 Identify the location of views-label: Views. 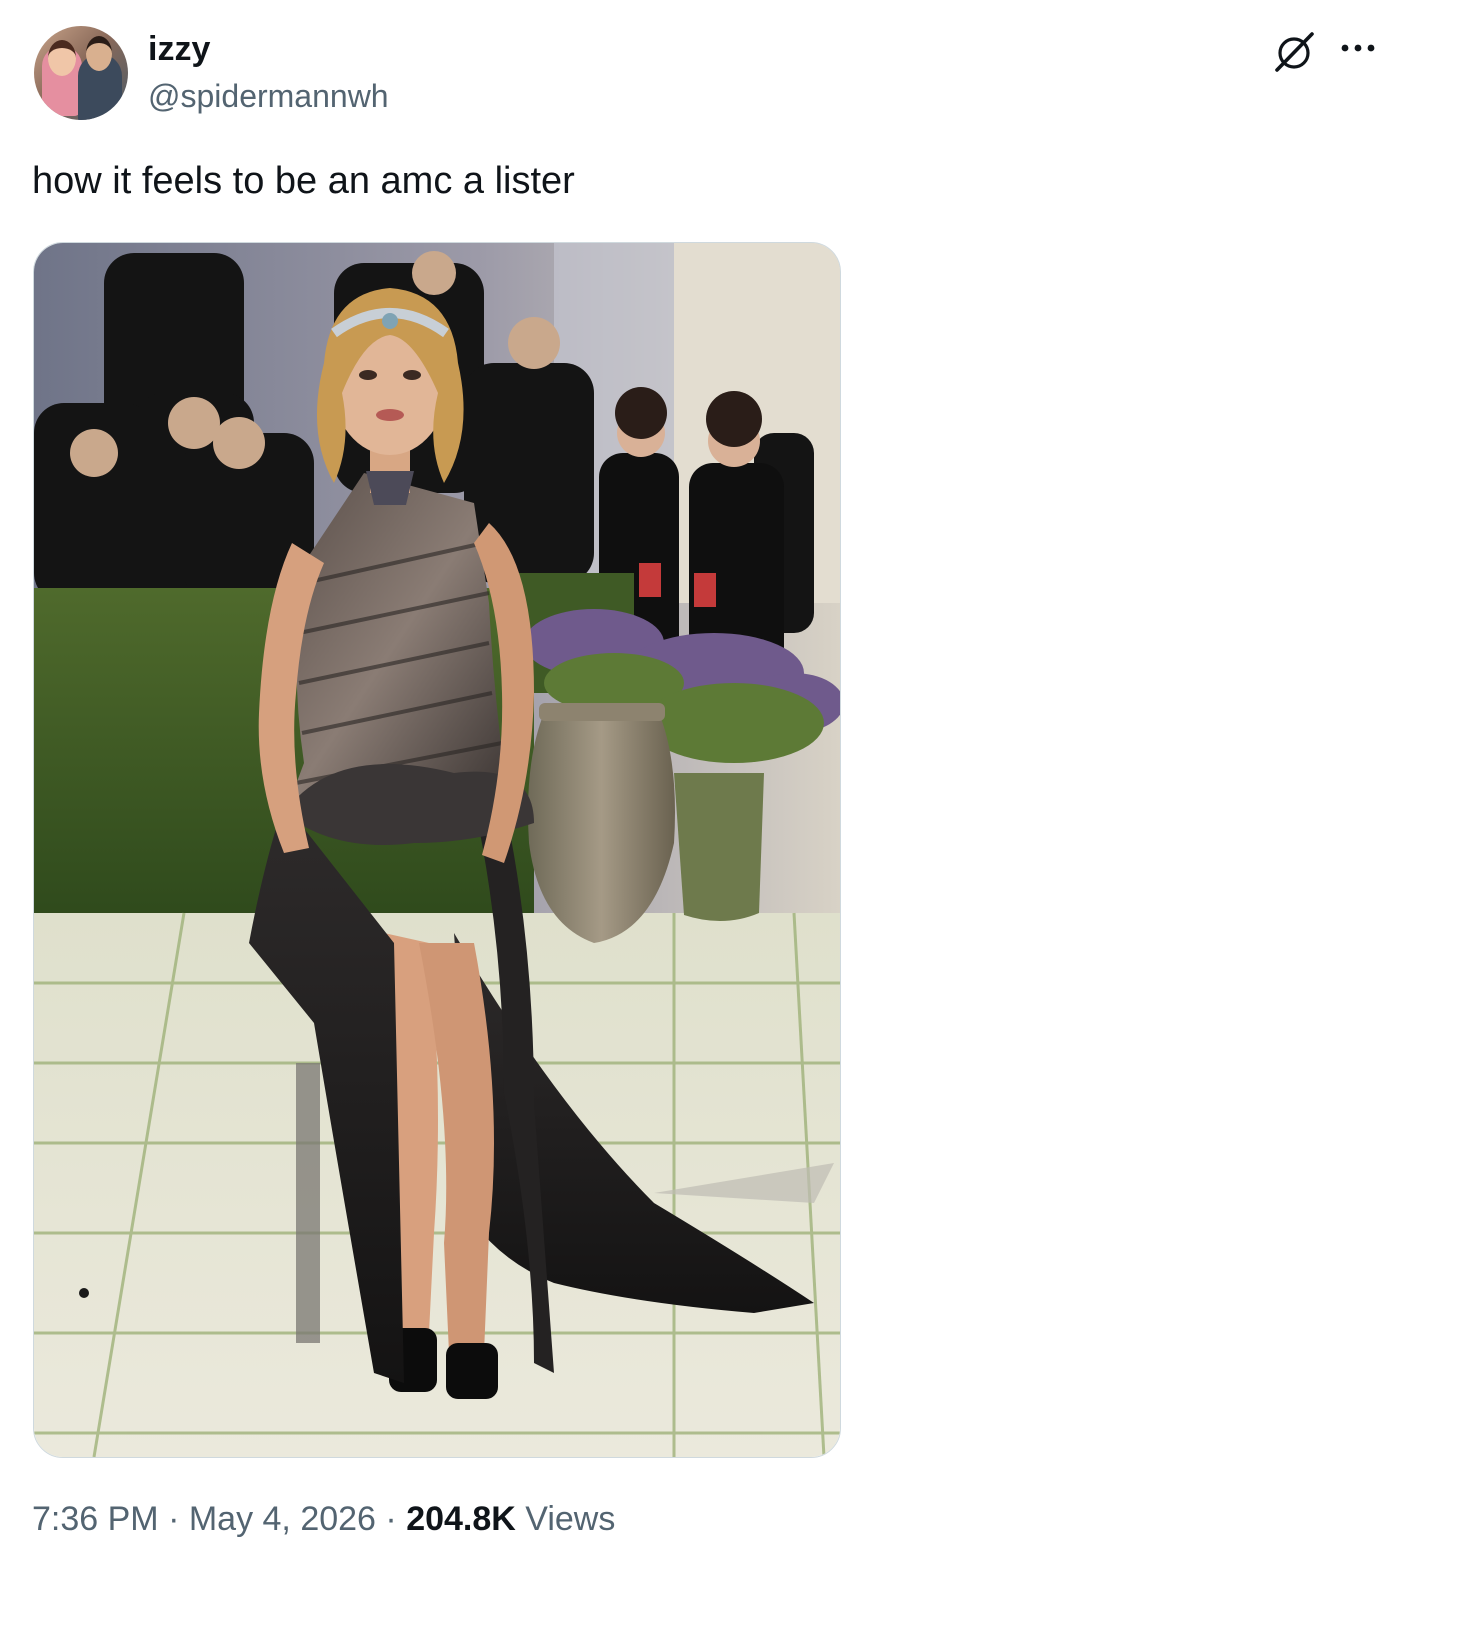
(565, 1519).